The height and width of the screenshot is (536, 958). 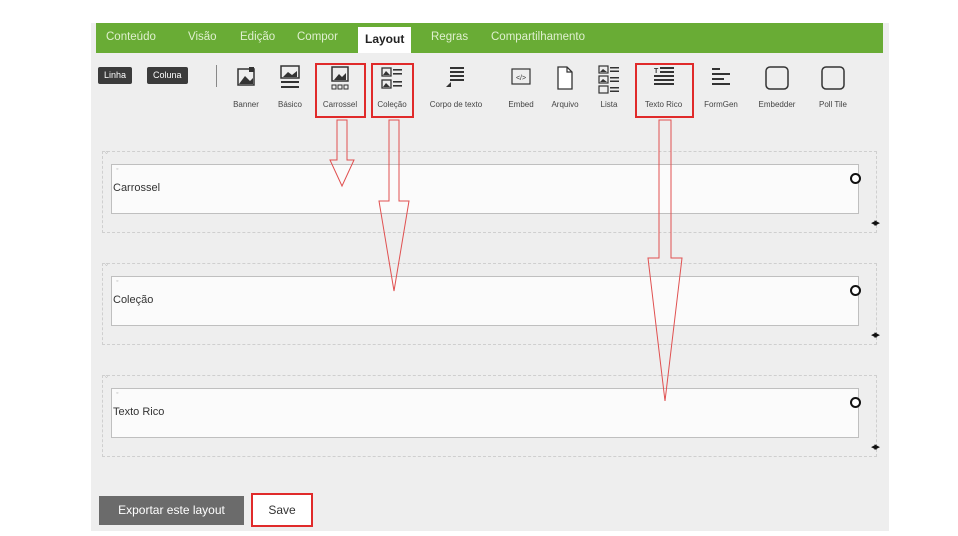 What do you see at coordinates (609, 104) in the screenshot?
I see `tile-lista-label: Lista` at bounding box center [609, 104].